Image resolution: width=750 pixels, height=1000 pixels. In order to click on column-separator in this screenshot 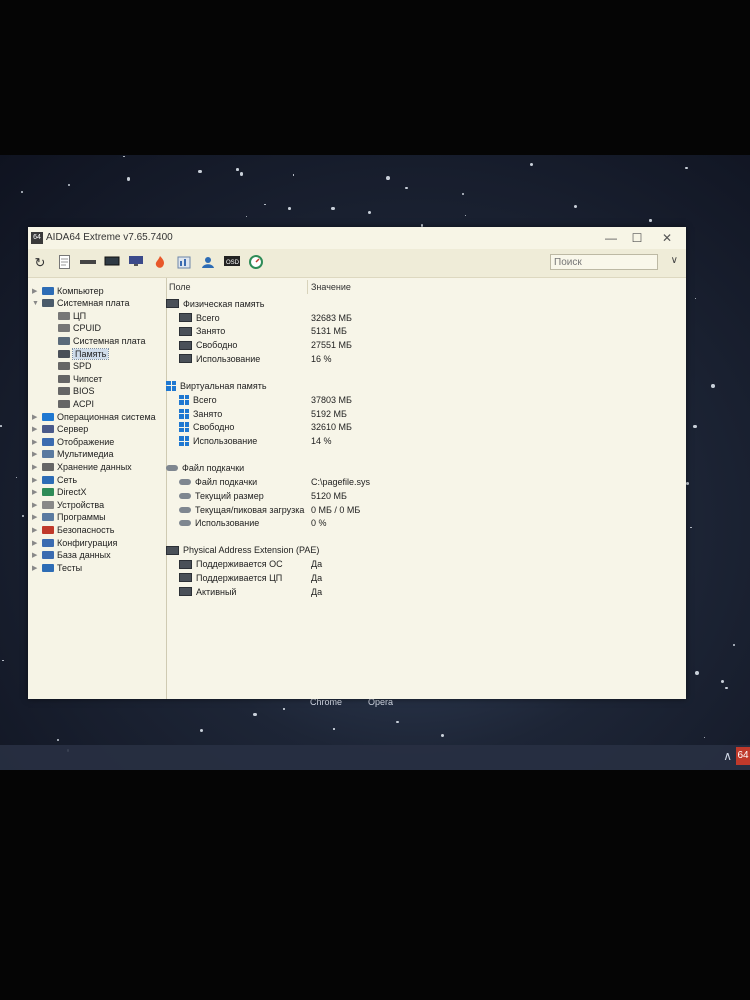, I will do `click(307, 287)`.